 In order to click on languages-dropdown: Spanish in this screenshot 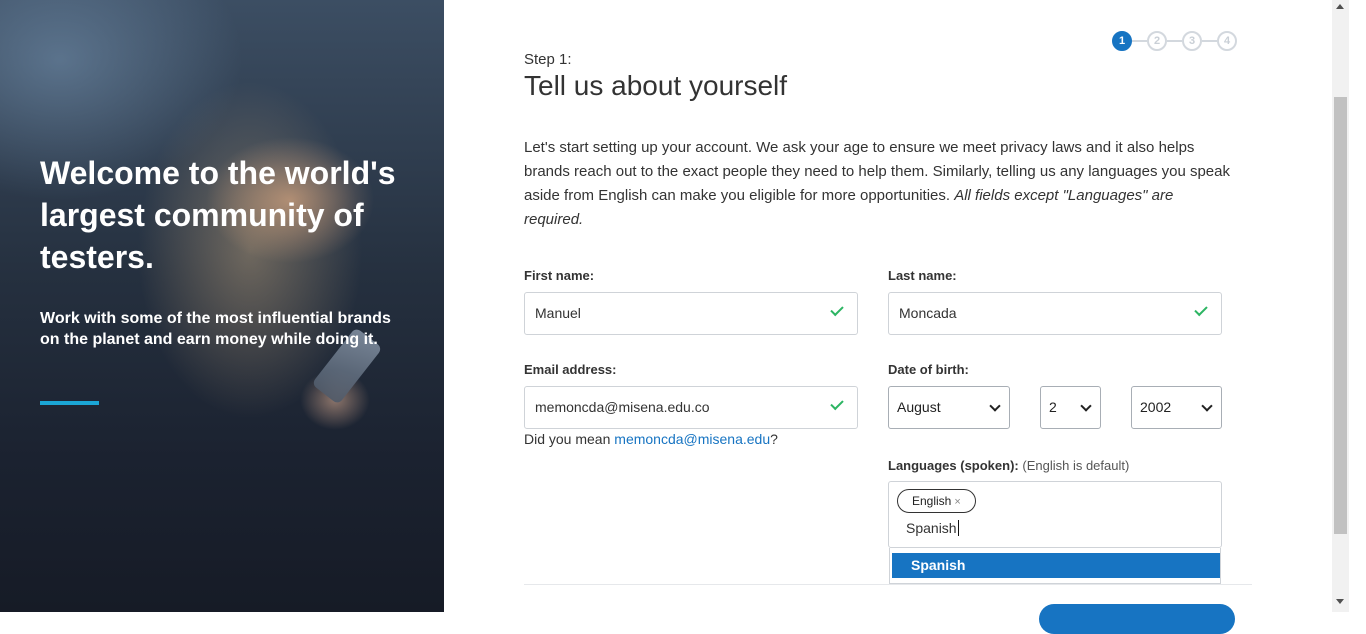, I will do `click(1055, 566)`.